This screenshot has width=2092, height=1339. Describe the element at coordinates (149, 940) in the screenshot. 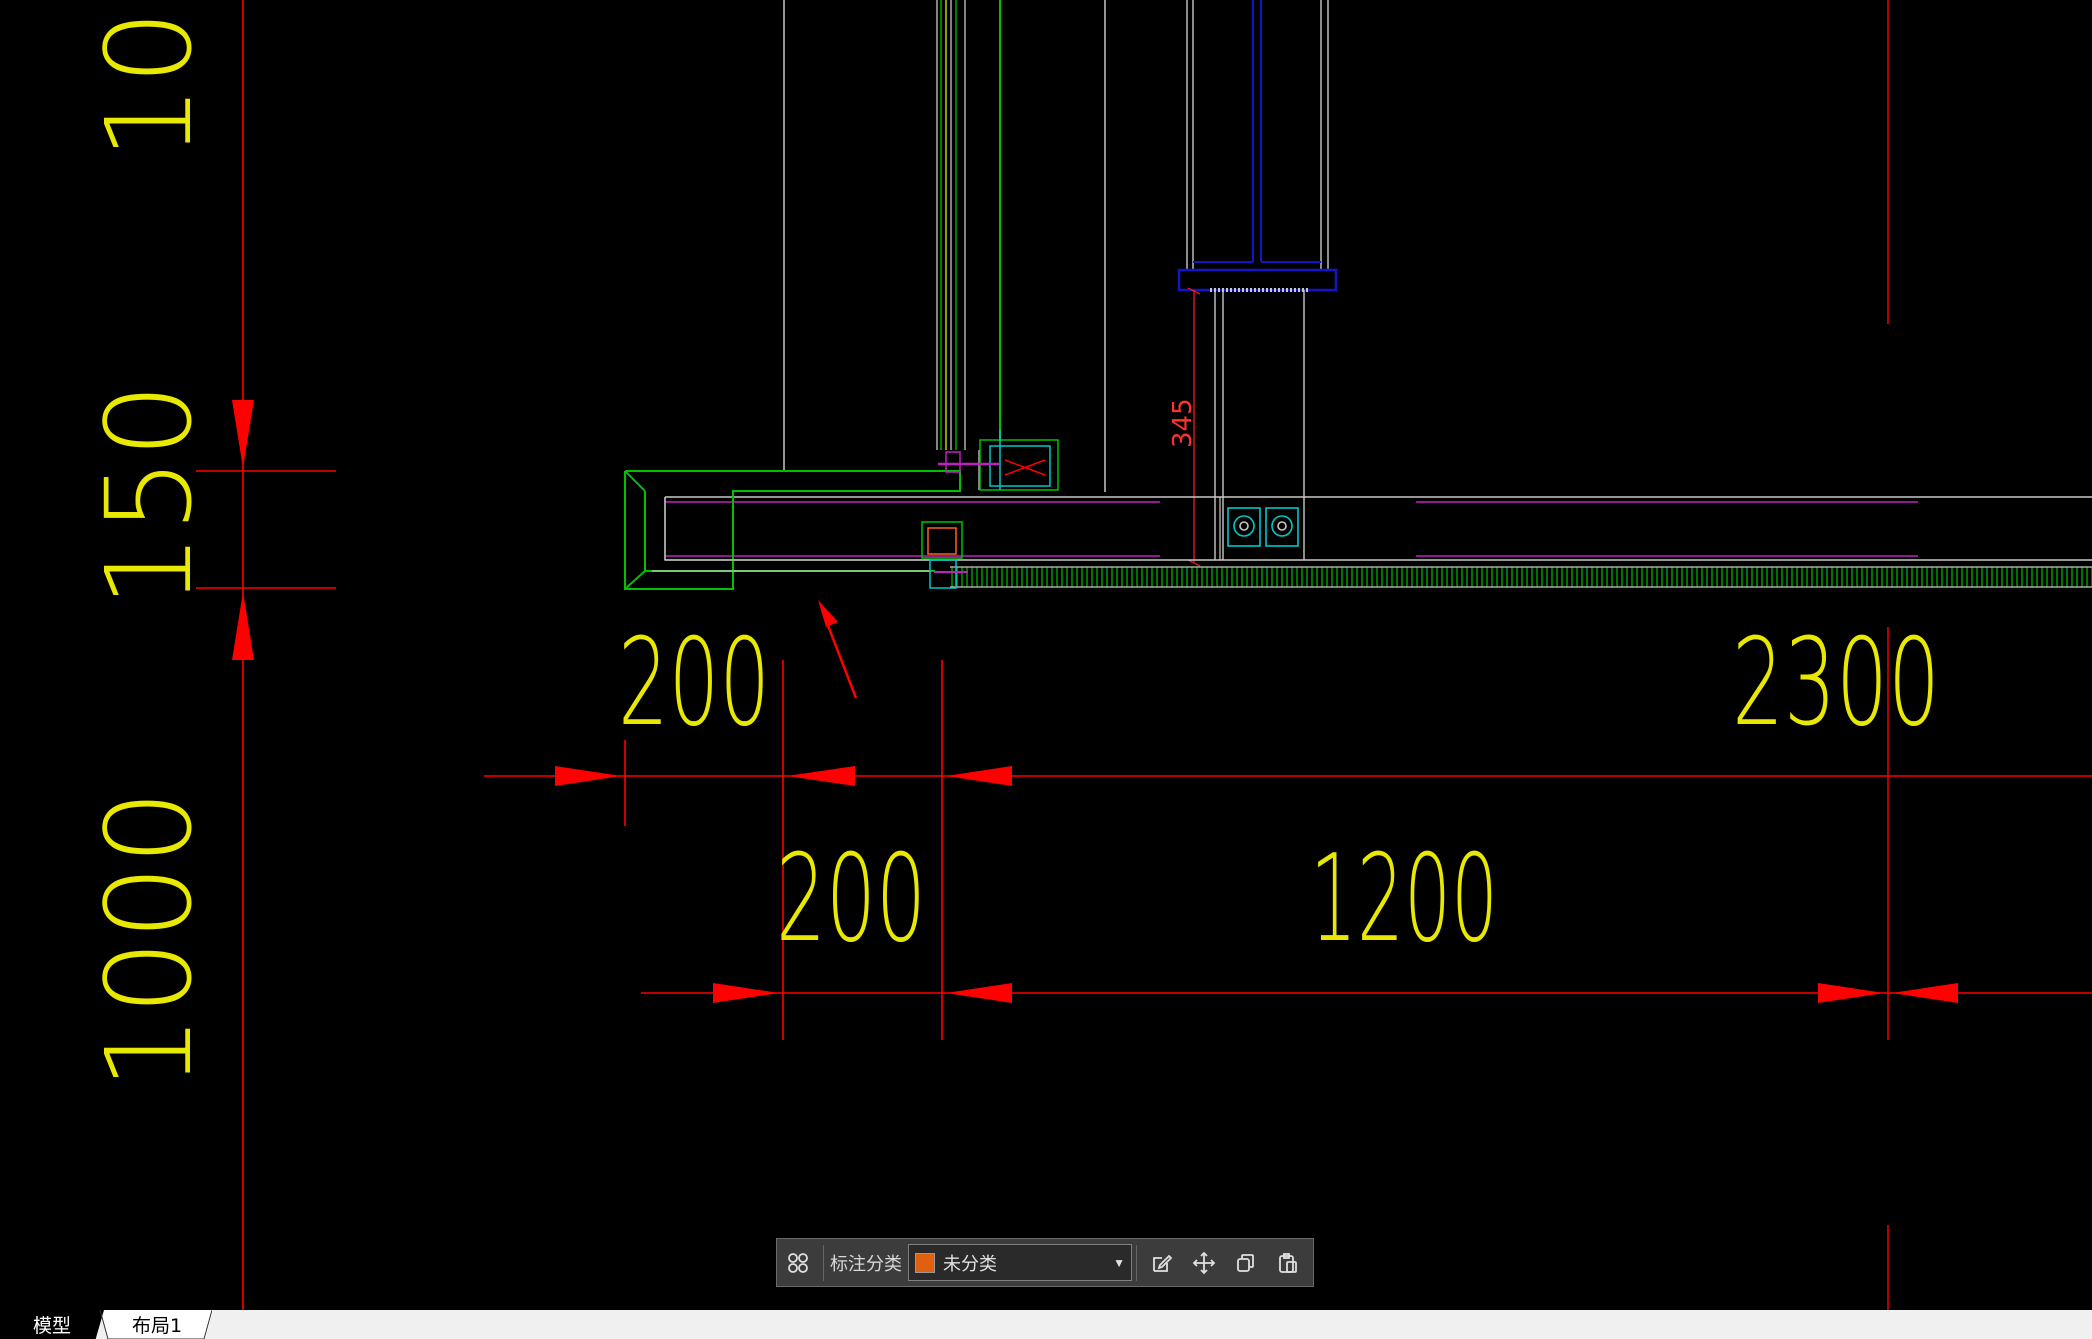

I see `dim-text-1000: 1000` at that location.